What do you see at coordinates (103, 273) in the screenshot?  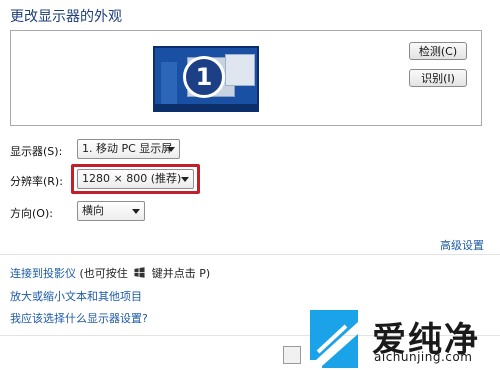 I see `projector-hint-pre: (也可按住` at bounding box center [103, 273].